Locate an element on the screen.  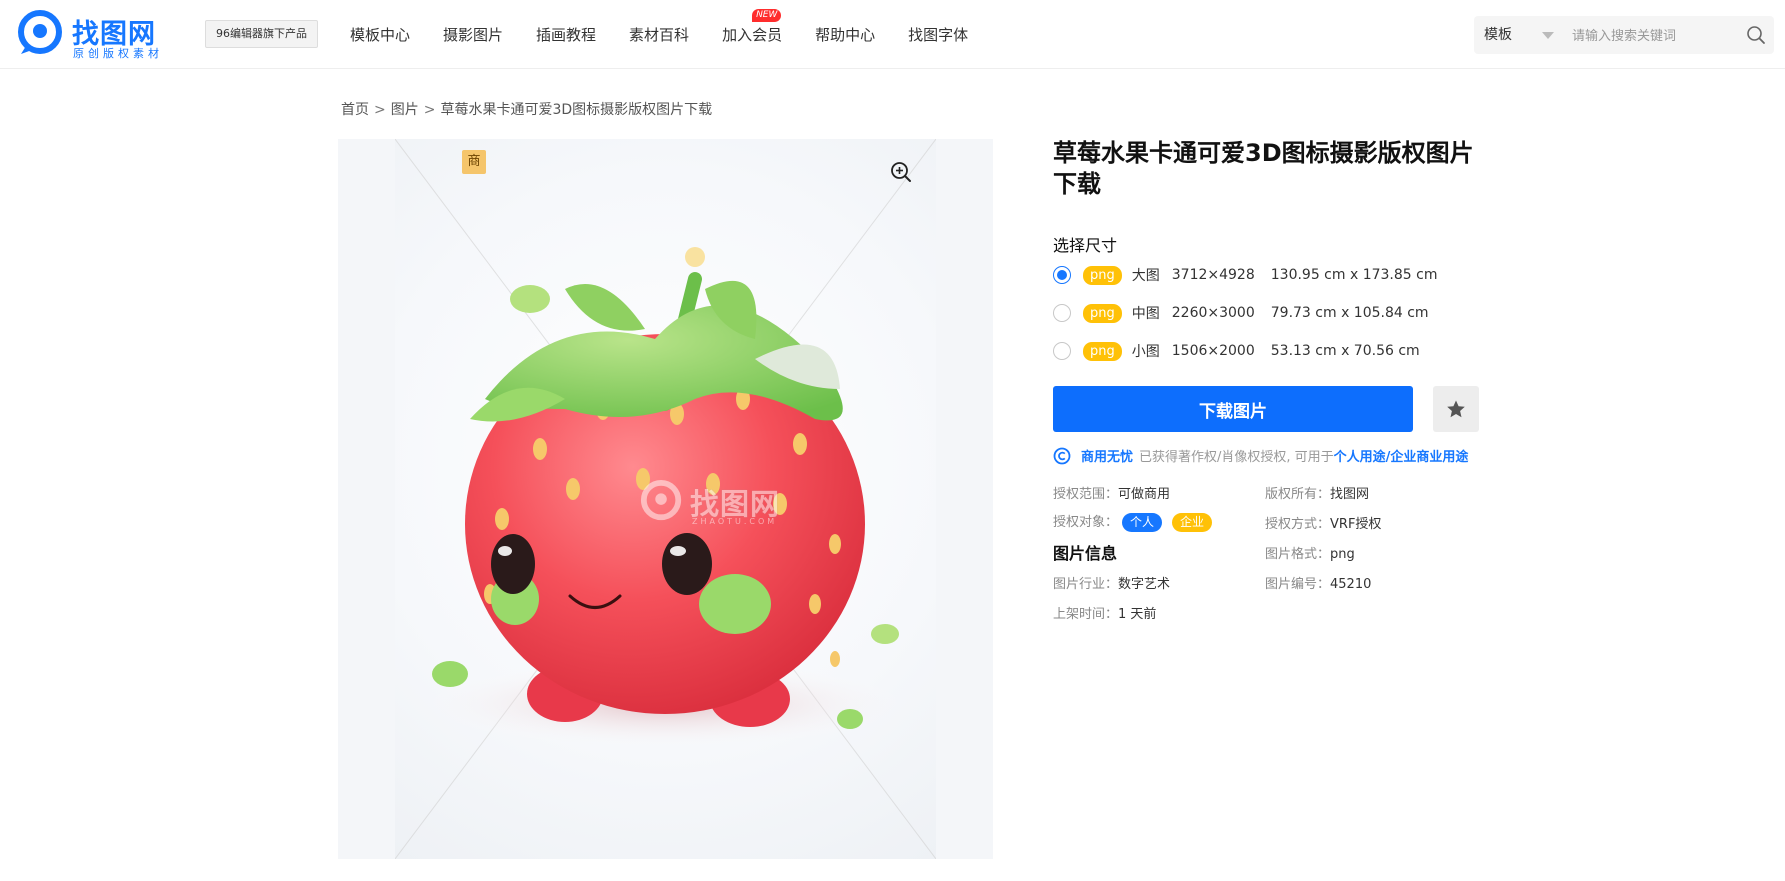
watermark-subtext: ZHAOTU.COM is located at coordinates (735, 521).